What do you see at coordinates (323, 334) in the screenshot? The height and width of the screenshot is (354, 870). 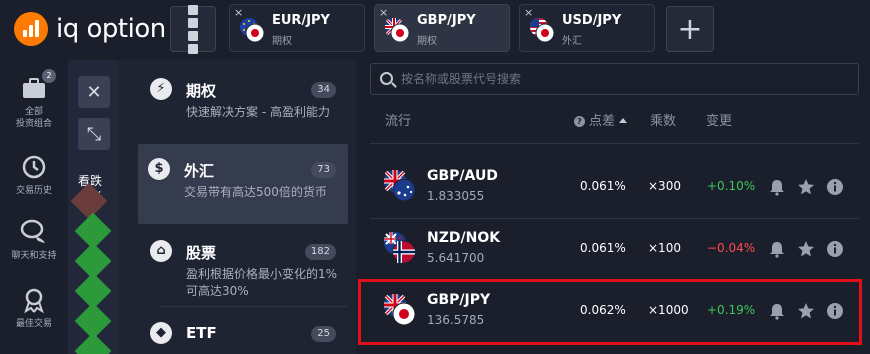 I see `category-count: 25` at bounding box center [323, 334].